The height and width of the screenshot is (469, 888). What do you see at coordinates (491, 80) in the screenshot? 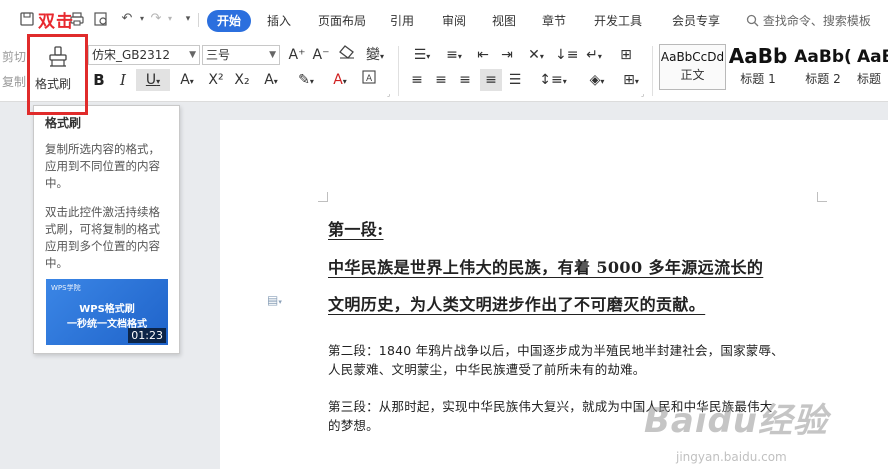
I see `justify-icon: ≡` at bounding box center [491, 80].